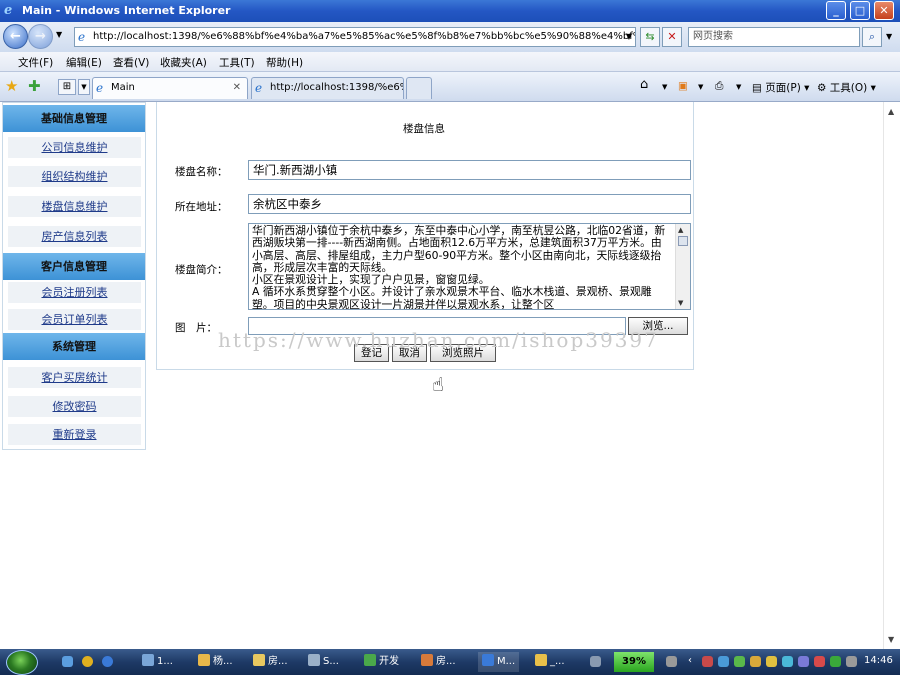 This screenshot has height=675, width=900. Describe the element at coordinates (126, 10) in the screenshot. I see `window-title: Main - Windows Internet Explorer` at that location.